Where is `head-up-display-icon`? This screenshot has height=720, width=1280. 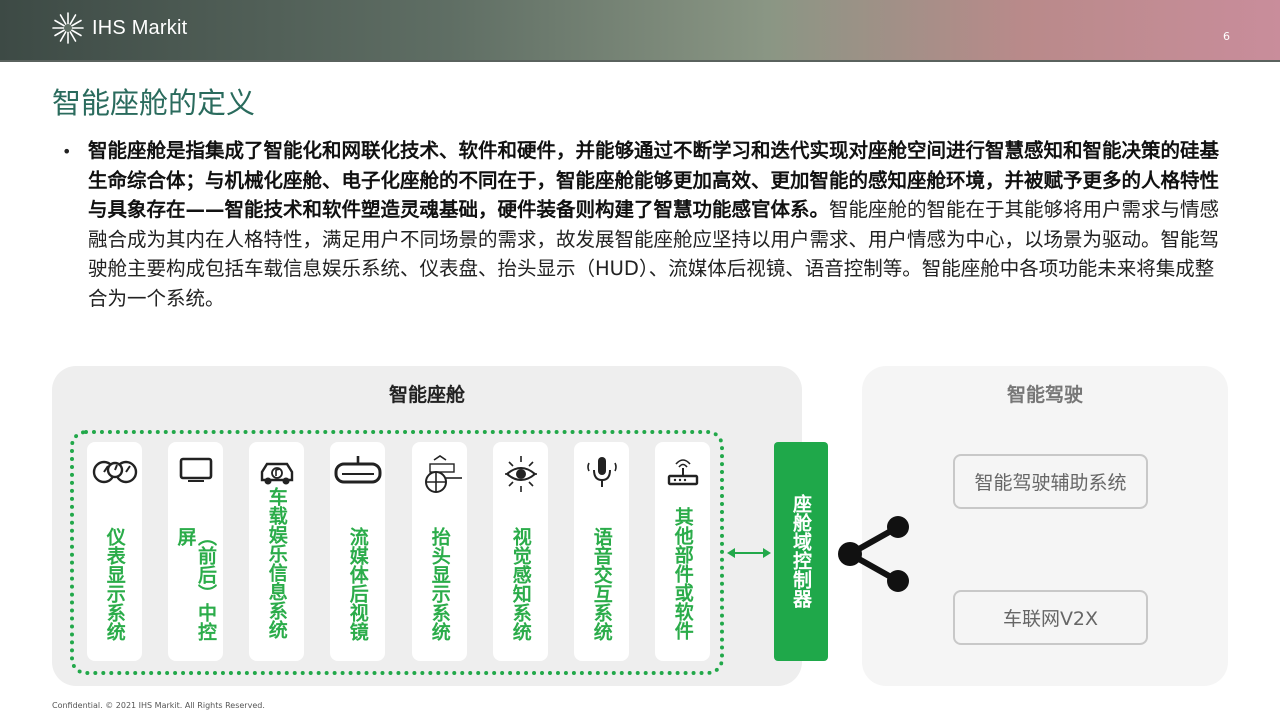 head-up-display-icon is located at coordinates (443, 474).